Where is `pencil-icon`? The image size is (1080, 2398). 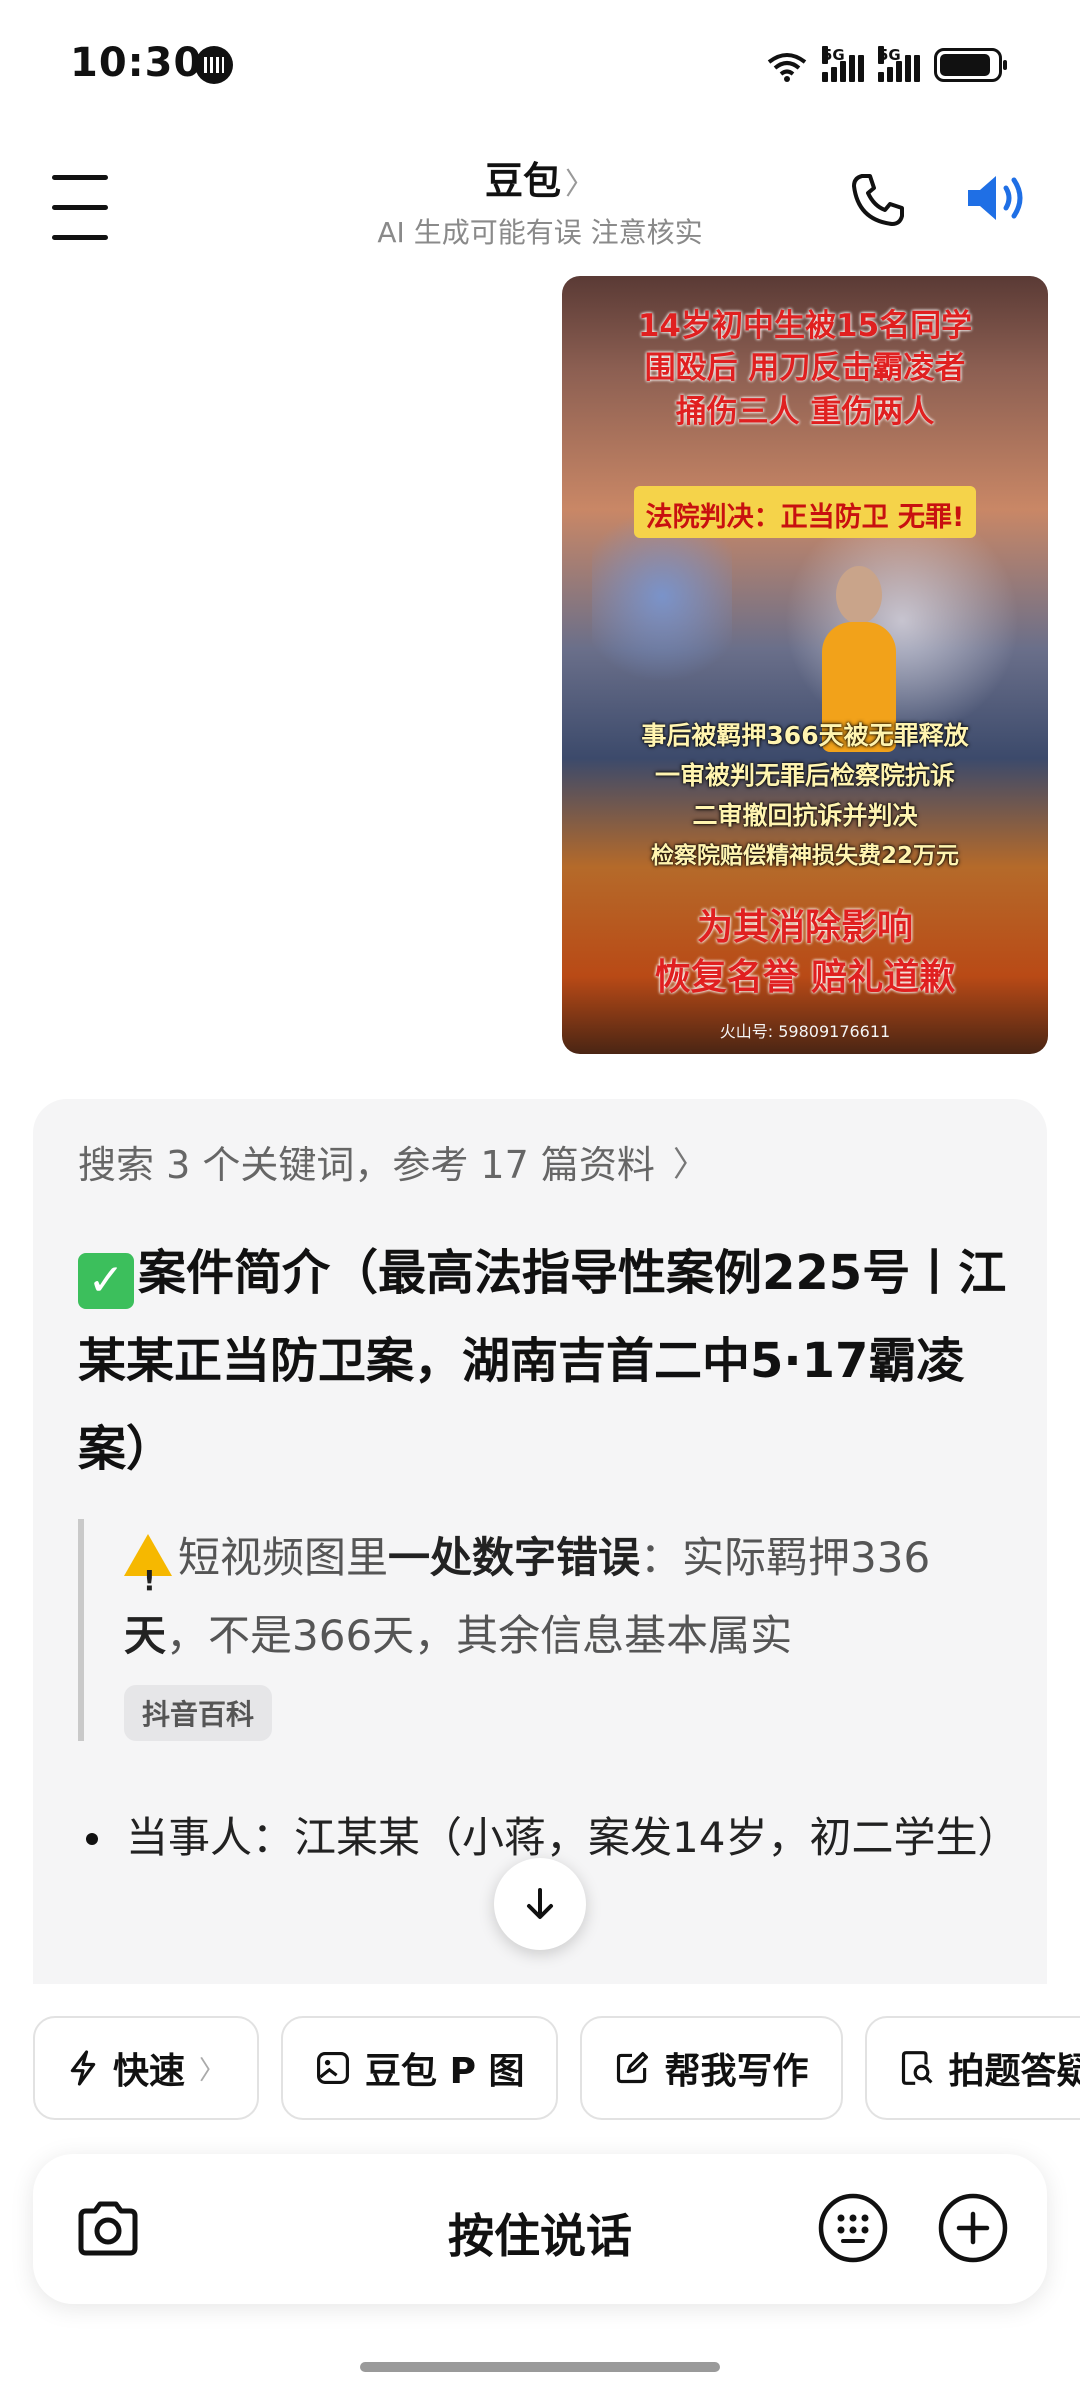
pencil-icon is located at coordinates (633, 2068).